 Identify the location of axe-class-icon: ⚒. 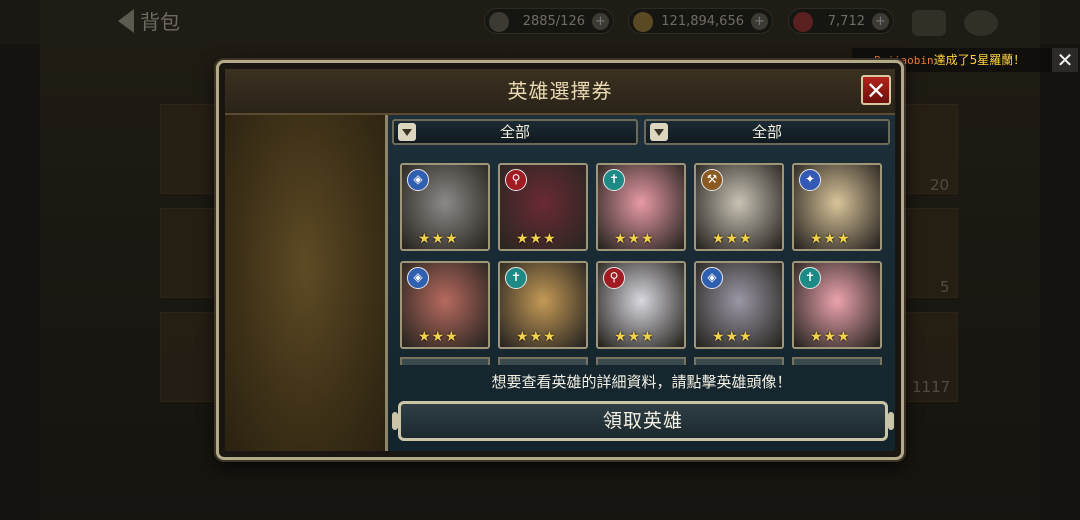
(712, 180).